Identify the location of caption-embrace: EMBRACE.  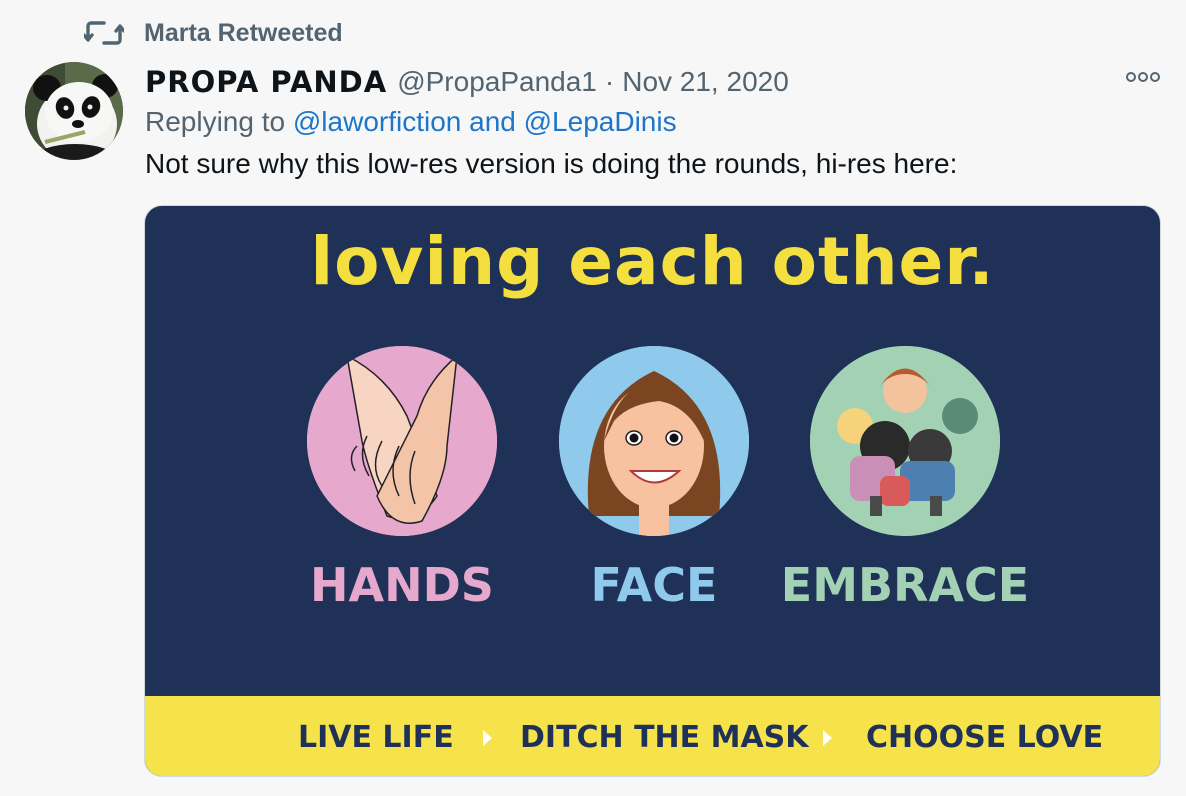
(905, 585).